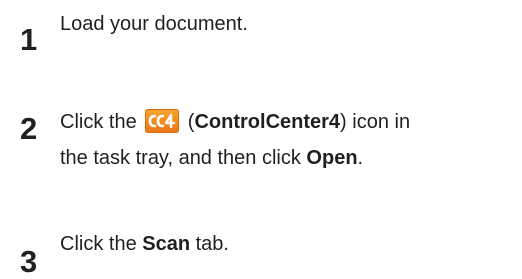 This screenshot has height=279, width=522. I want to click on step-text: Load your document., so click(285, 24).